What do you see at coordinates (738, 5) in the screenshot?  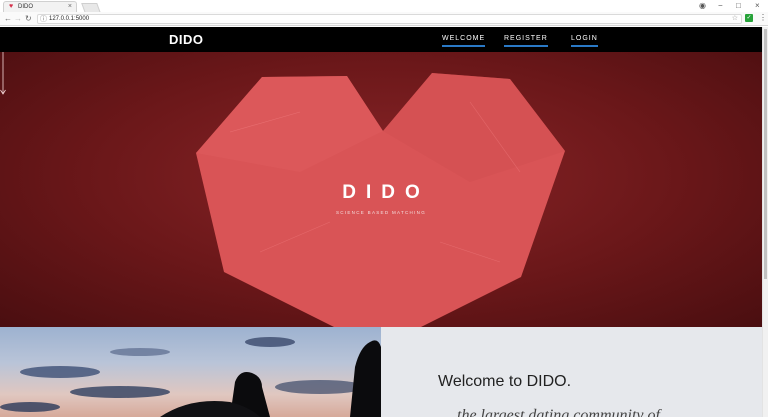 I see `maximize-button: □` at bounding box center [738, 5].